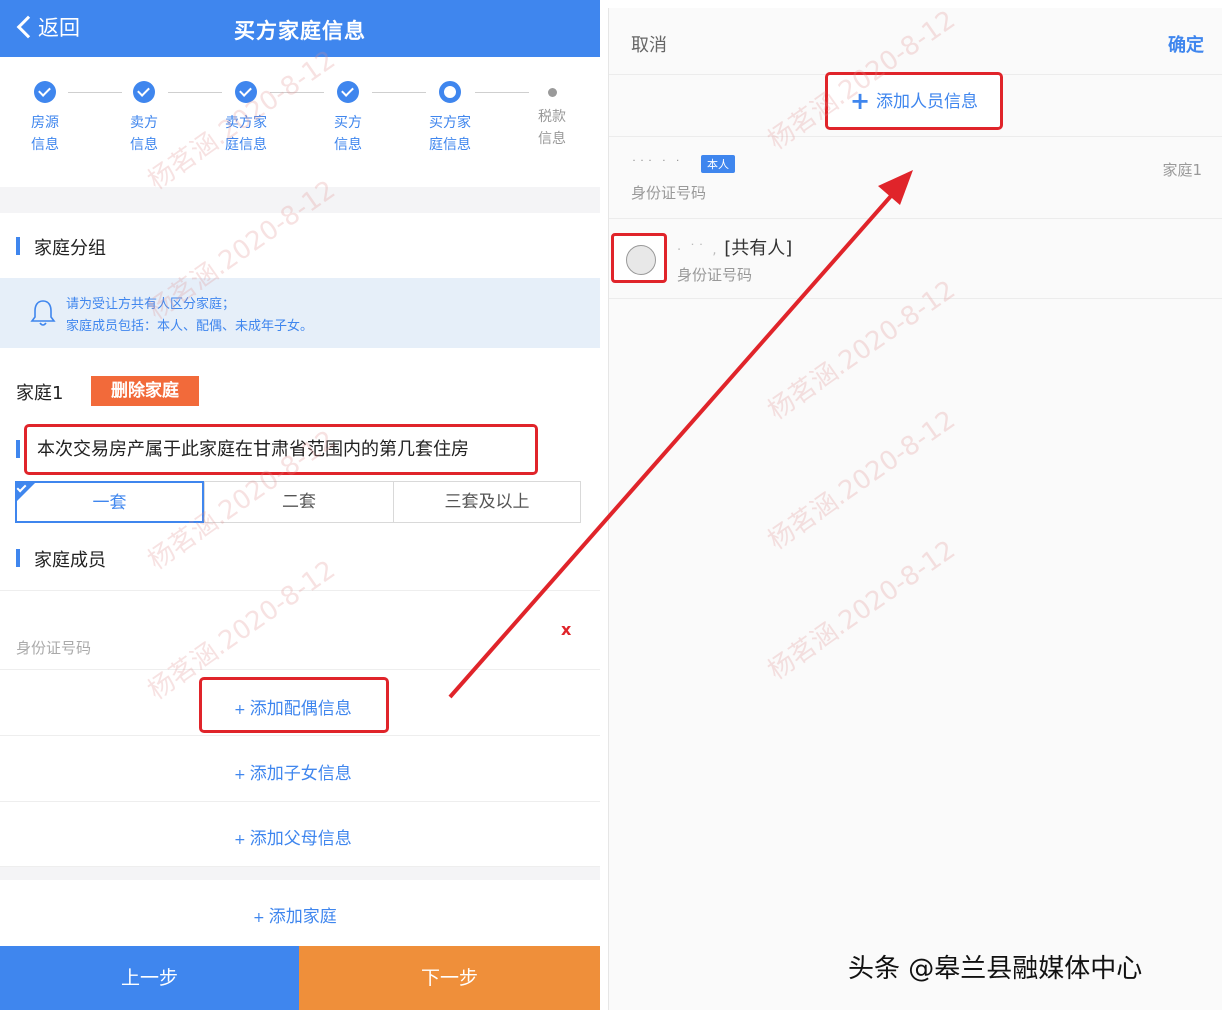  What do you see at coordinates (45, 123) in the screenshot?
I see `step-label: 房源` at bounding box center [45, 123].